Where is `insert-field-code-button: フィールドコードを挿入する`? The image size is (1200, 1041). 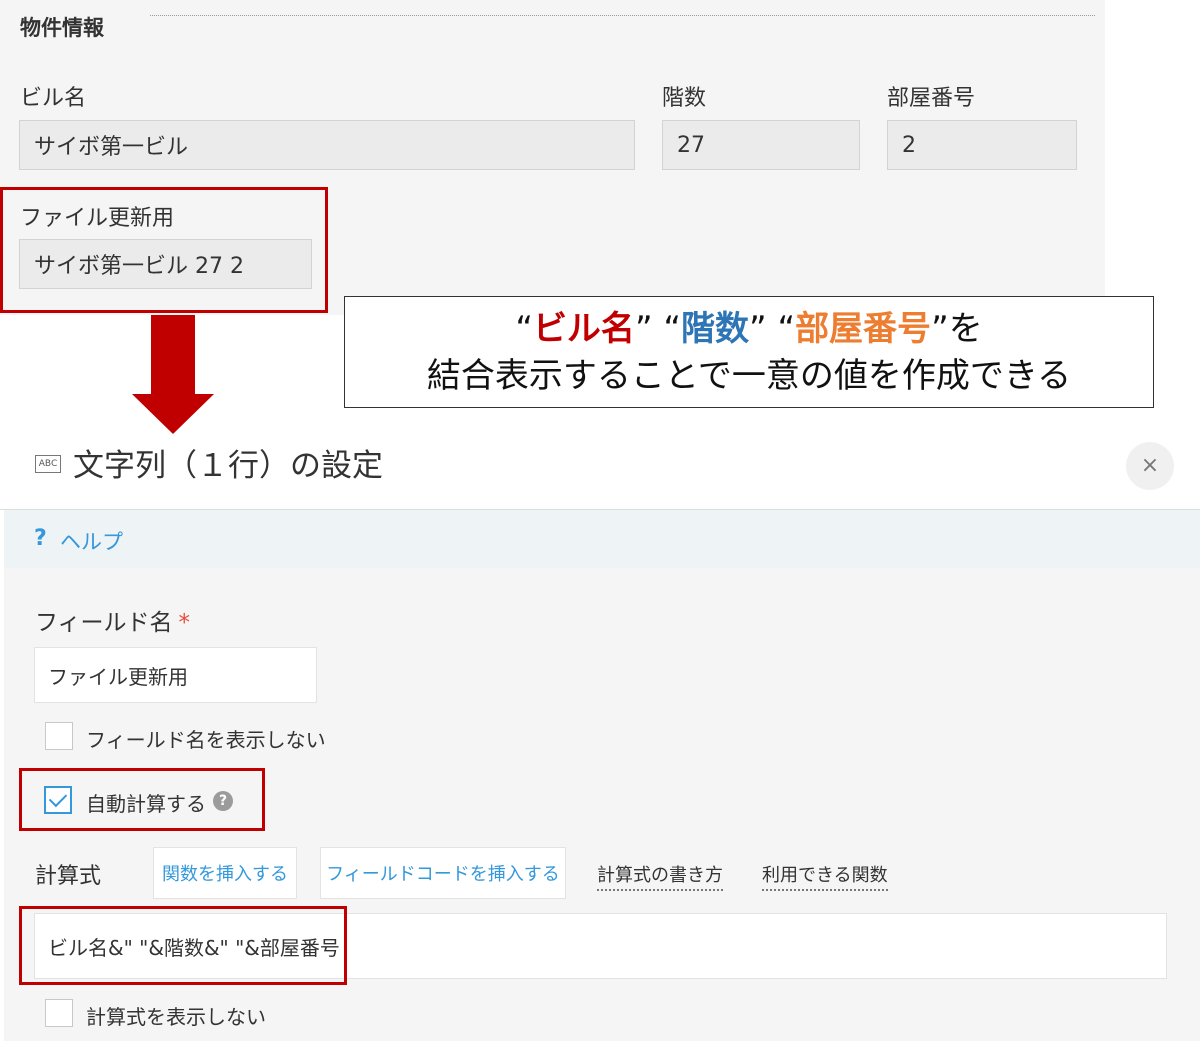
insert-field-code-button: フィールドコードを挿入する is located at coordinates (443, 873).